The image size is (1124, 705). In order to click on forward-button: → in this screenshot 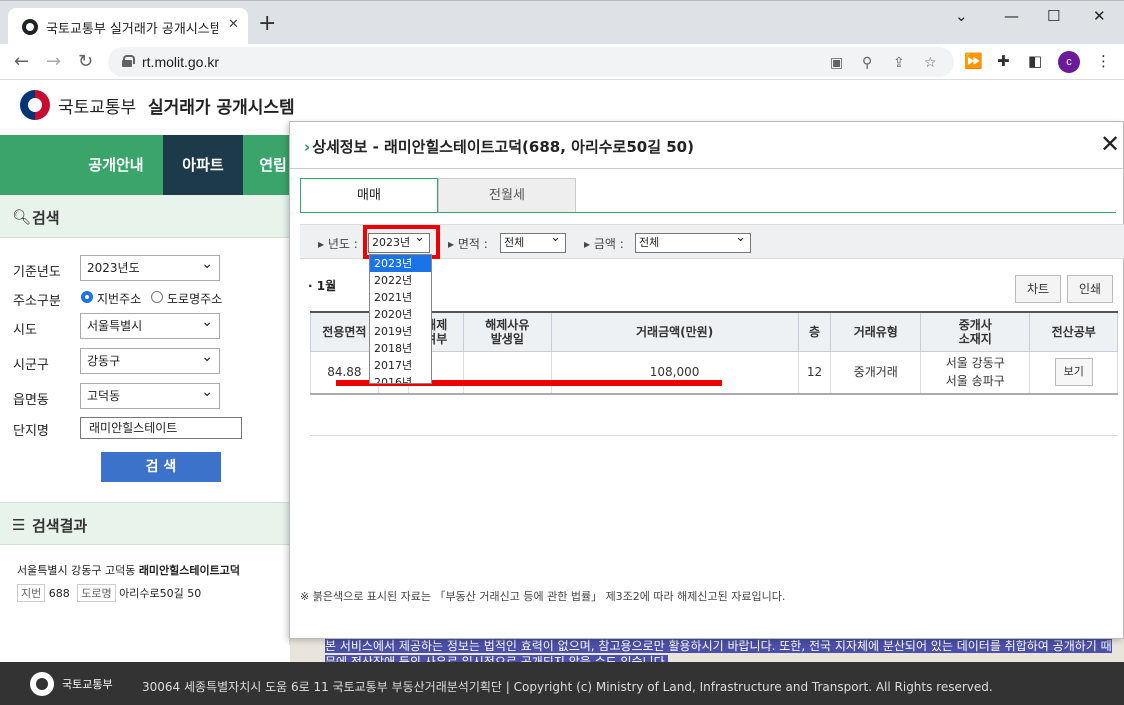, I will do `click(53, 61)`.